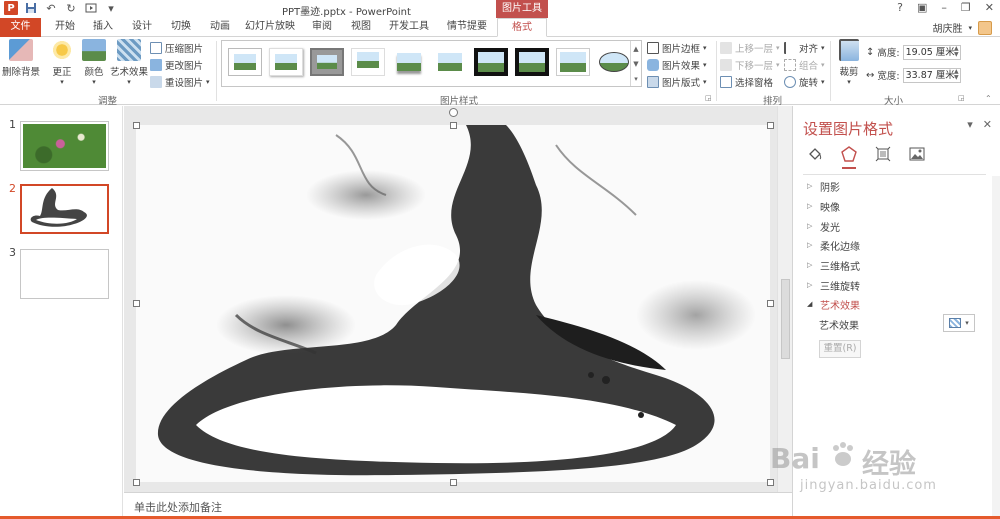 Image resolution: width=1000 pixels, height=519 pixels. Describe the element at coordinates (746, 82) in the screenshot. I see `selection-pane-button: 选择窗格` at that location.